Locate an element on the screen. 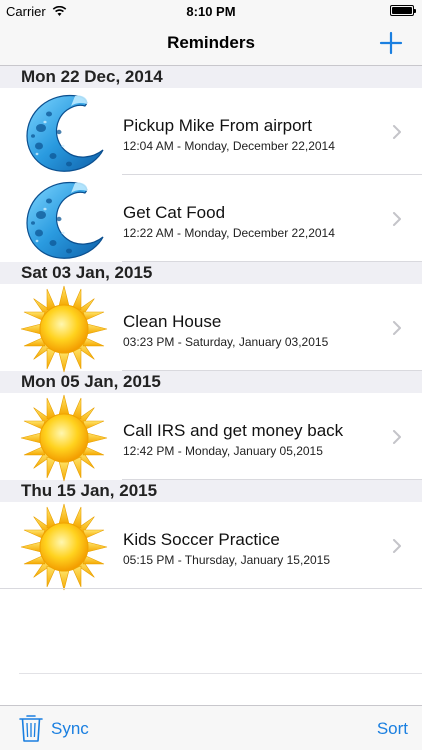 The image size is (422, 750). battery-level is located at coordinates (402, 10).